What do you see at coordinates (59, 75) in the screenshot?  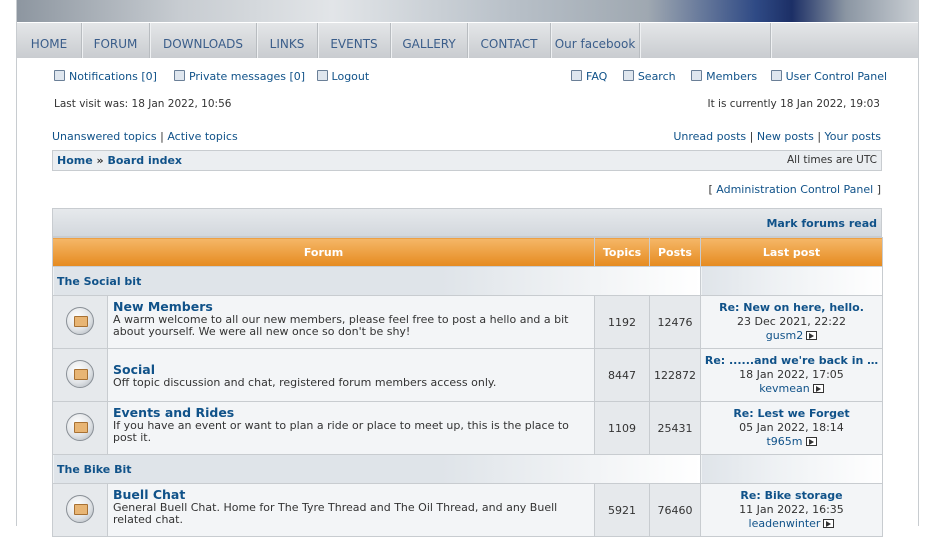 I see `notification-icon` at bounding box center [59, 75].